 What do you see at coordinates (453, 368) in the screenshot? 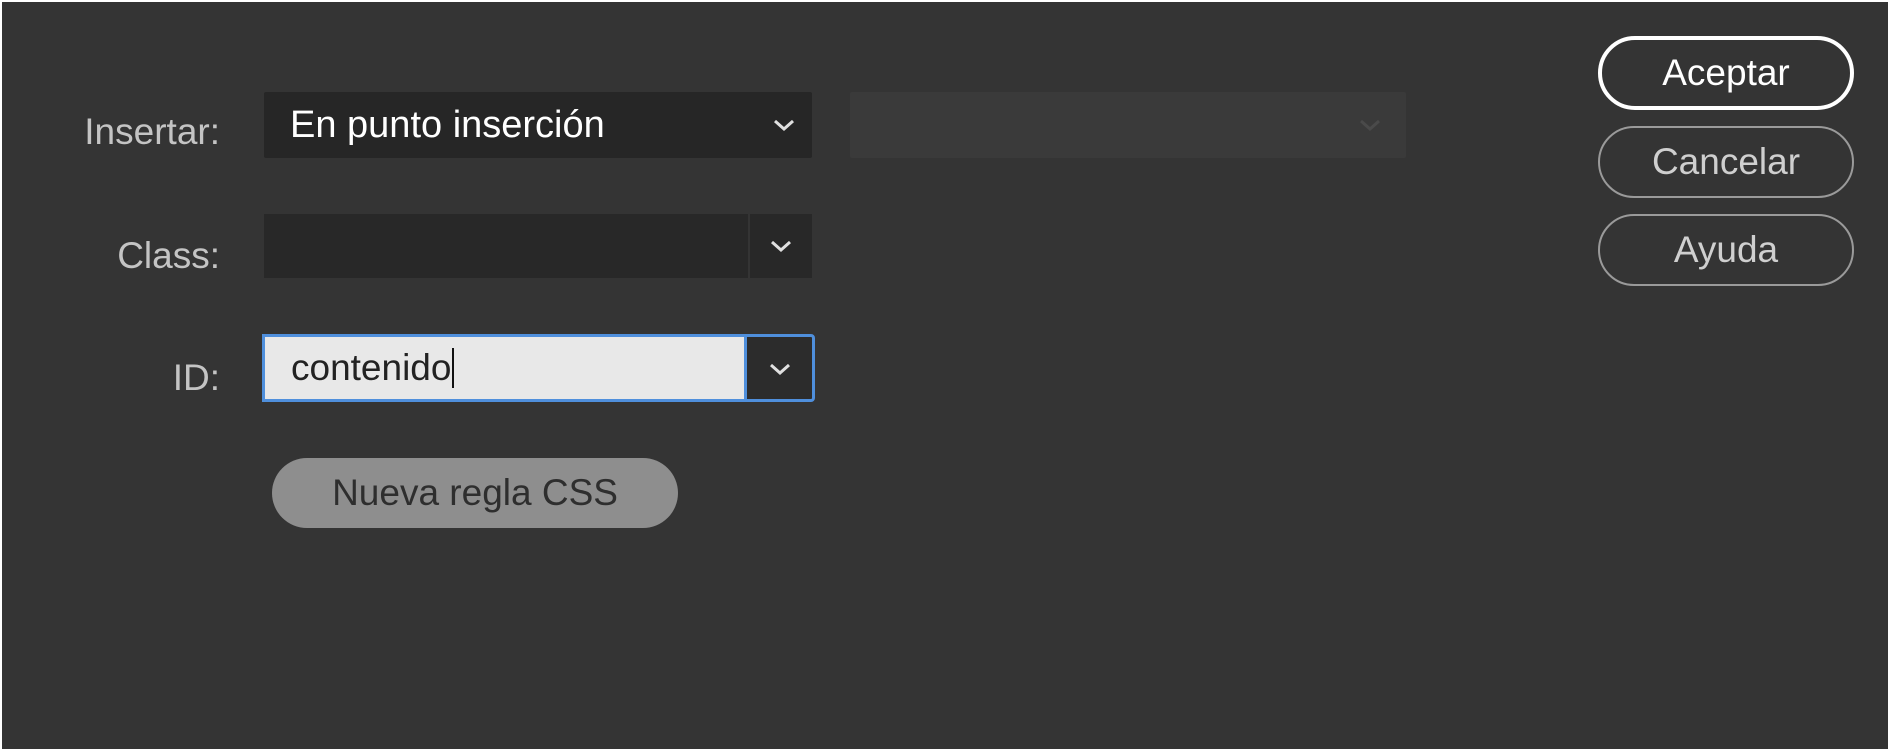
I see `text-caret` at bounding box center [453, 368].